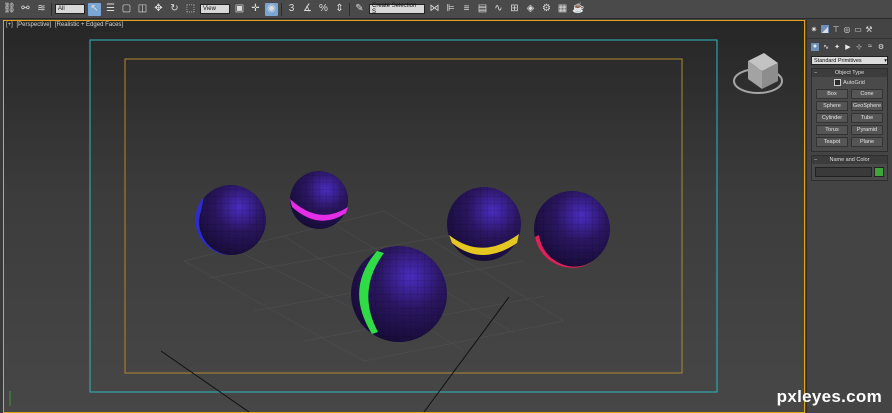  What do you see at coordinates (870, 47) in the screenshot?
I see `space-warps-icon: ≈` at bounding box center [870, 47].